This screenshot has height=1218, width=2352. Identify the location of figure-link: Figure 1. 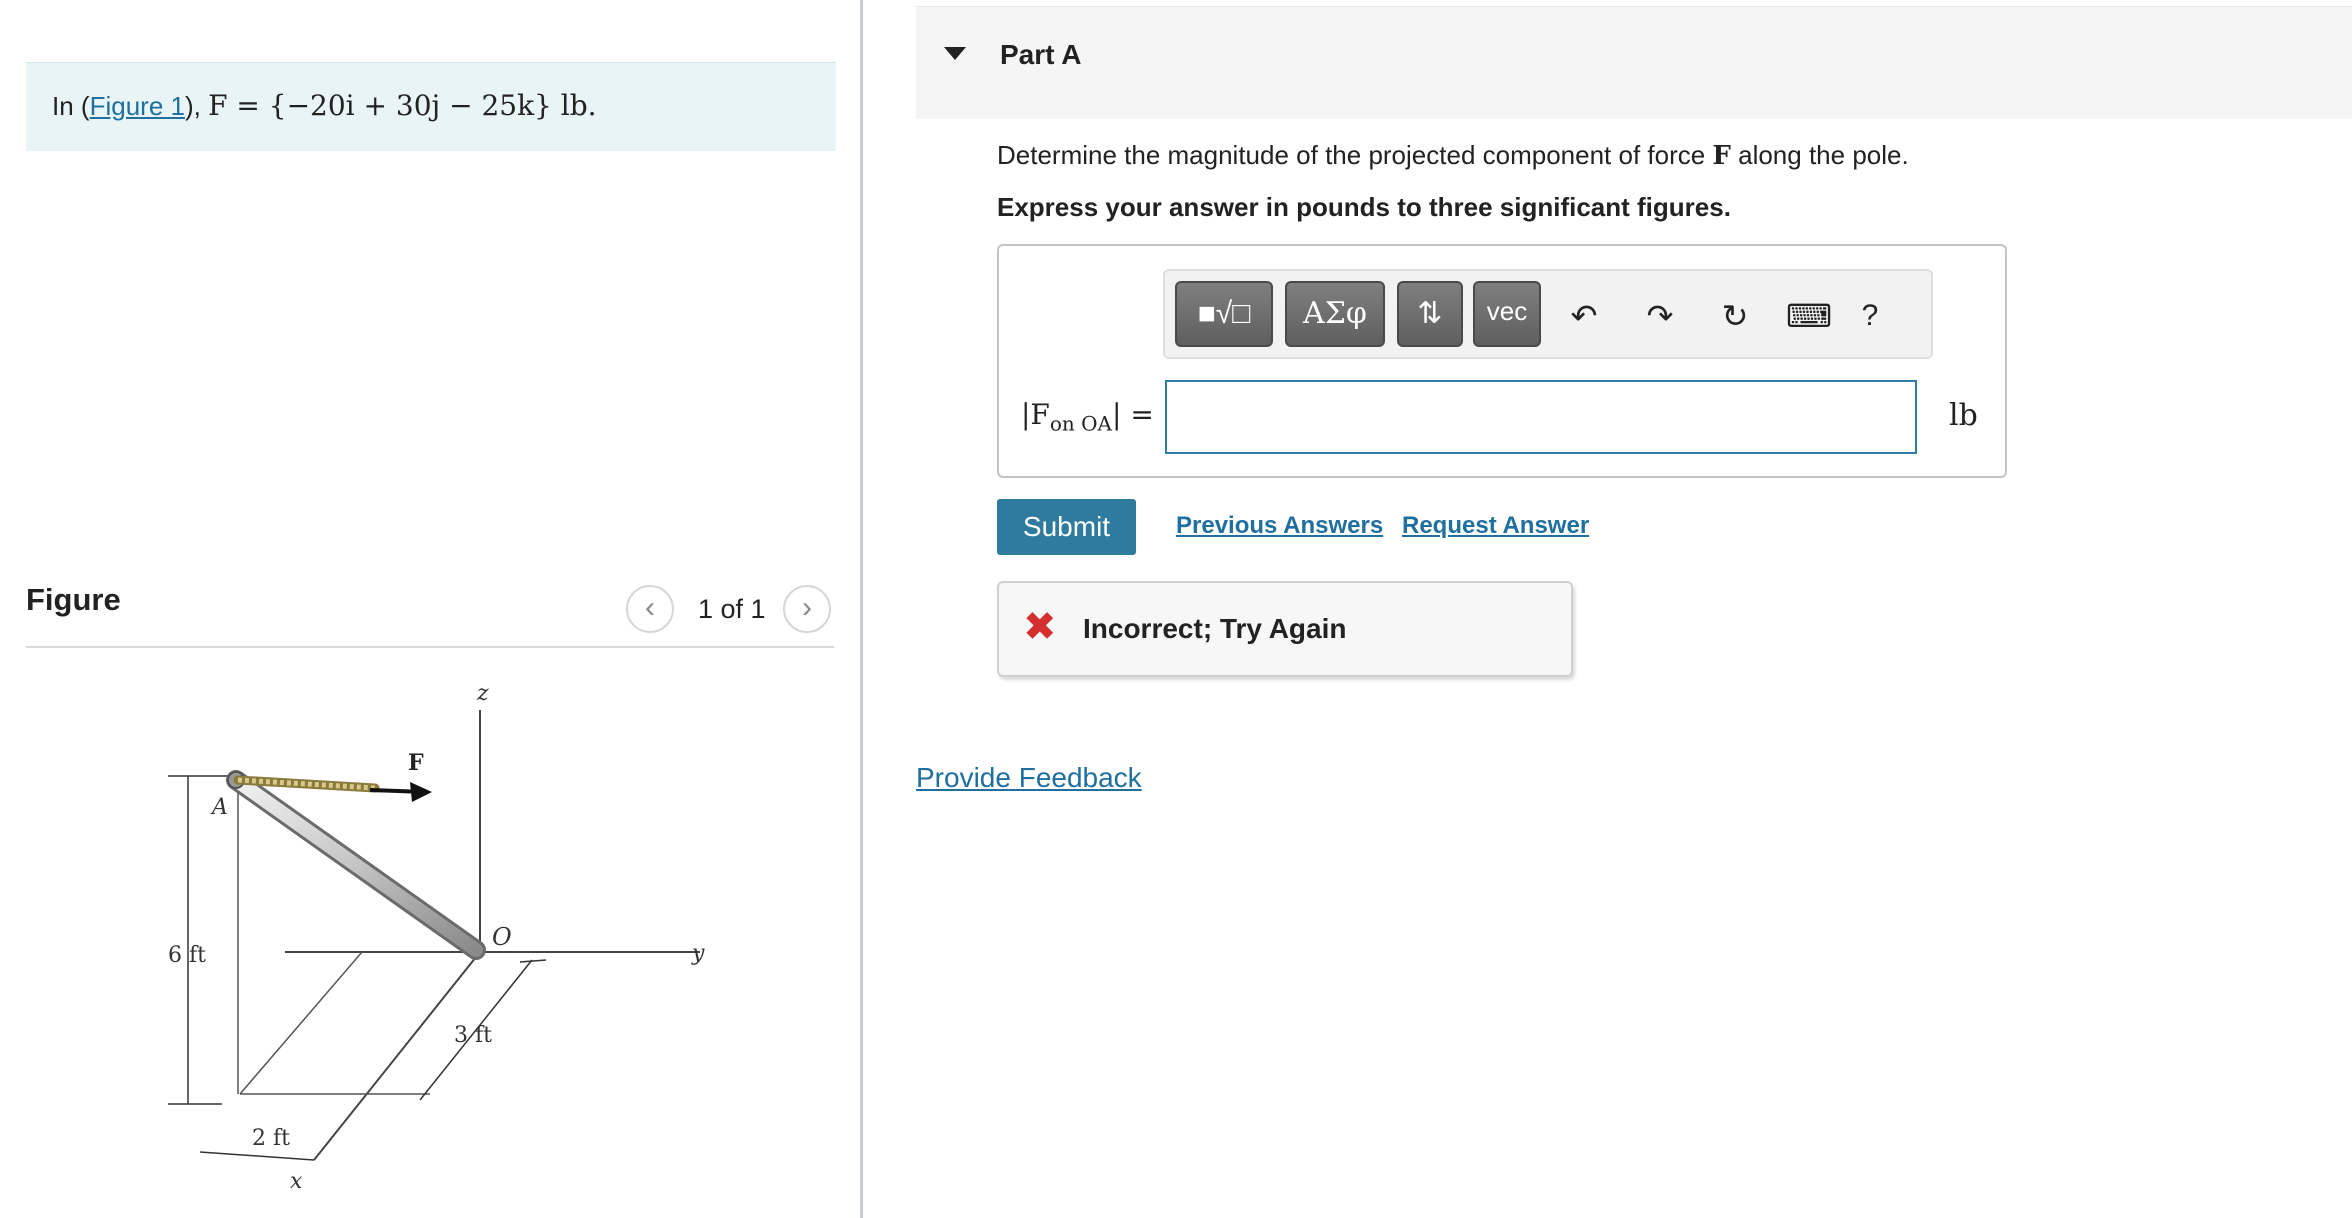
(137, 106).